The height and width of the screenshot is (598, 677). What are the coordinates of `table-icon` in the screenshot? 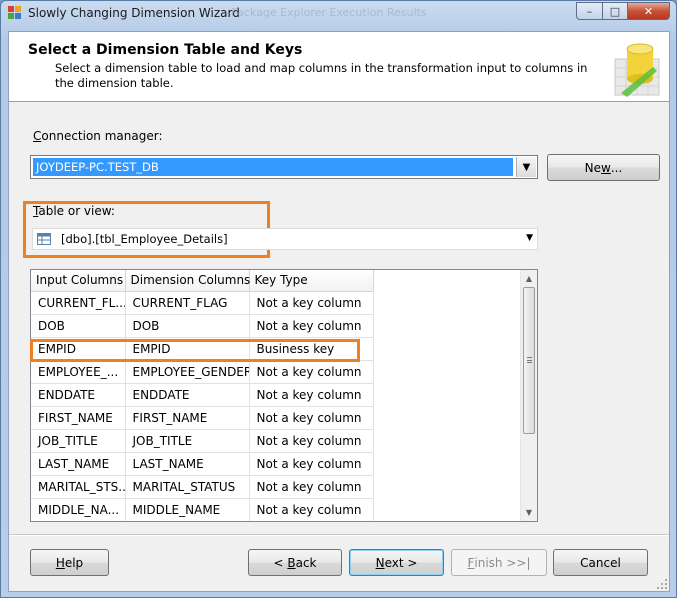 It's located at (44, 239).